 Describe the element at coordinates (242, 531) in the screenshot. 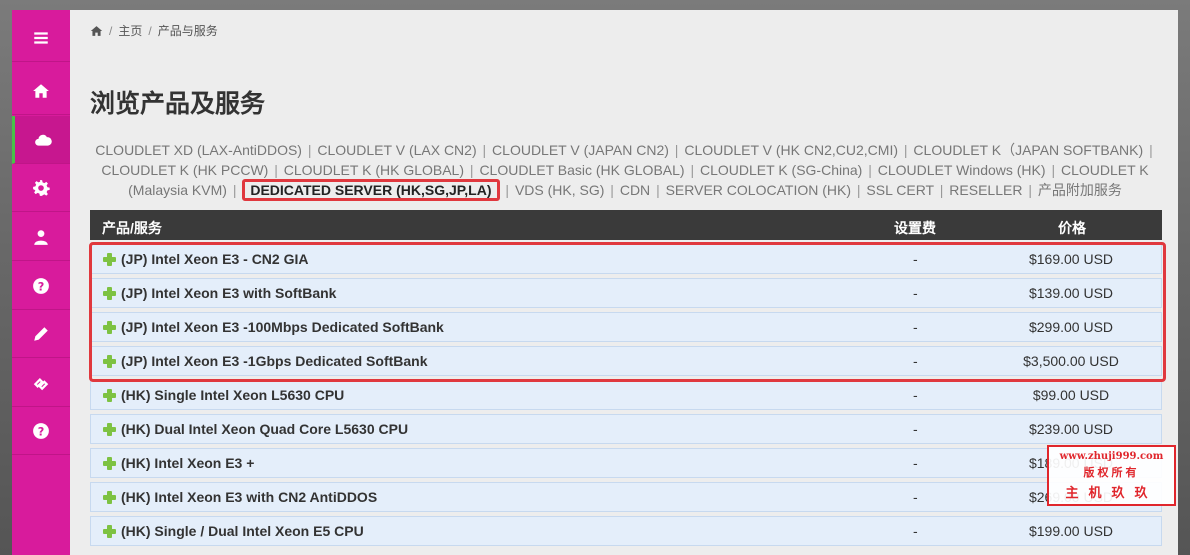

I see `product-name: (HK) Single / Dual Intel Xeon E5 CPU` at that location.